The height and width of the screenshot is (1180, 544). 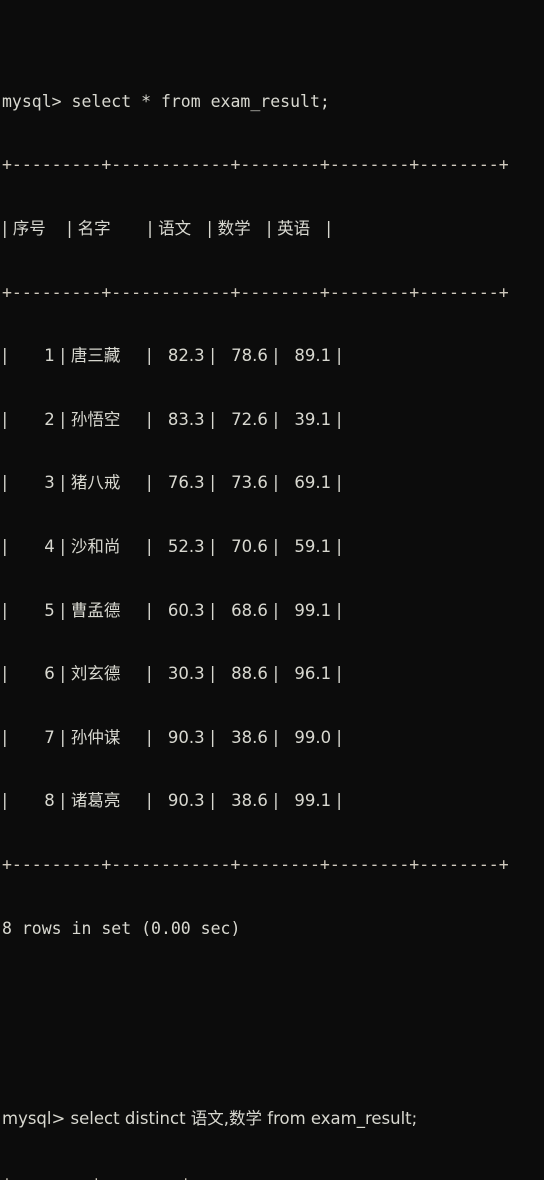 What do you see at coordinates (166, 101) in the screenshot?
I see `command-line-1: mysql> select * from exam_result;` at bounding box center [166, 101].